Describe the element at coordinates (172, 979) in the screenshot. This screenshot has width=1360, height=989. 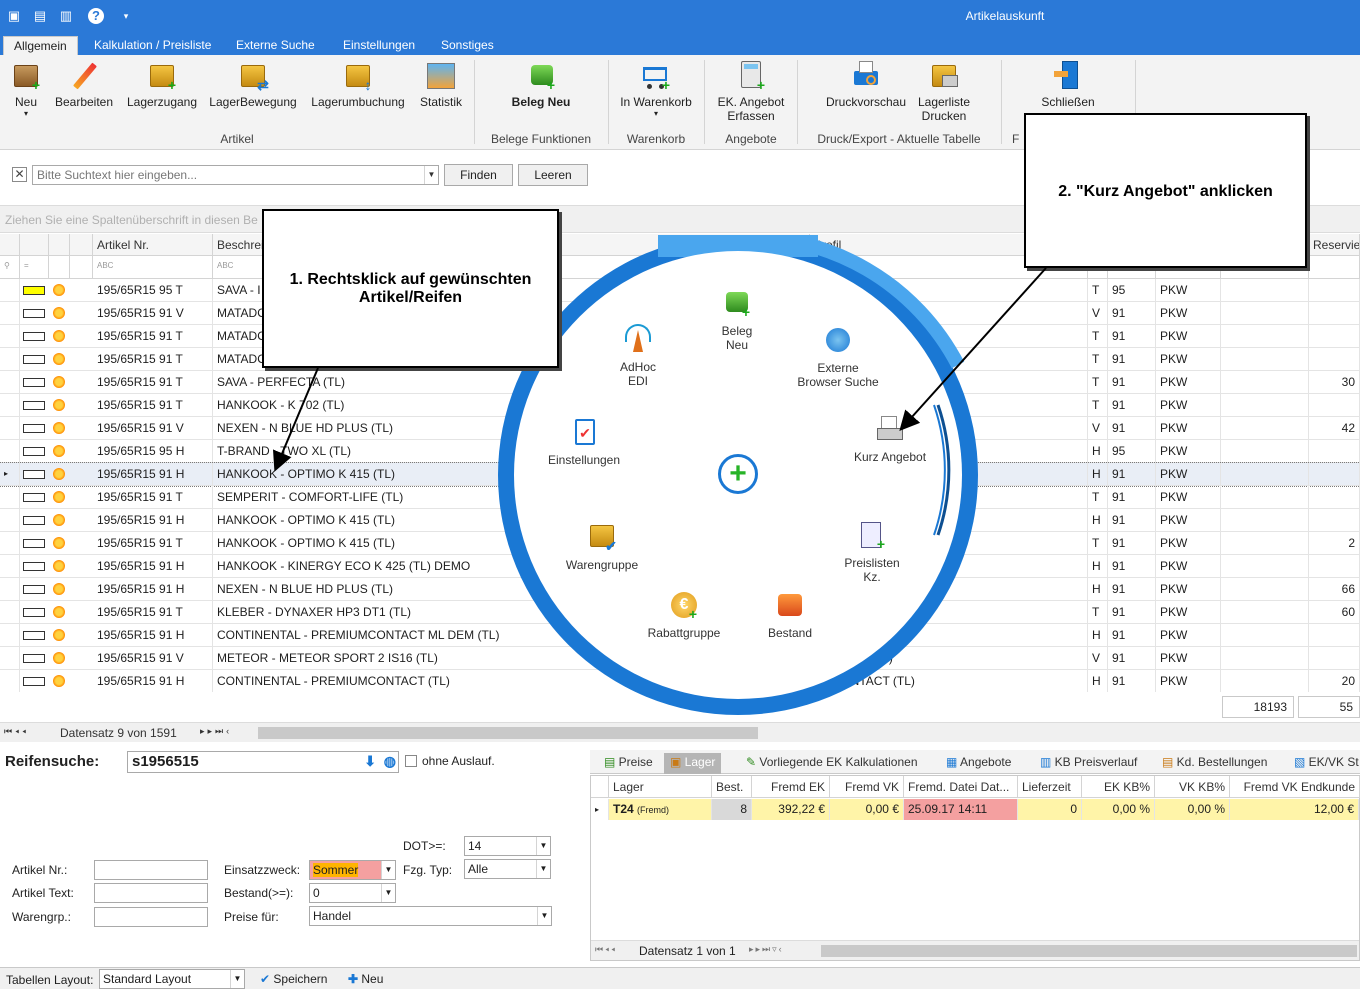
I see `tabellen-layout-select: Standard Layout ▼` at that location.